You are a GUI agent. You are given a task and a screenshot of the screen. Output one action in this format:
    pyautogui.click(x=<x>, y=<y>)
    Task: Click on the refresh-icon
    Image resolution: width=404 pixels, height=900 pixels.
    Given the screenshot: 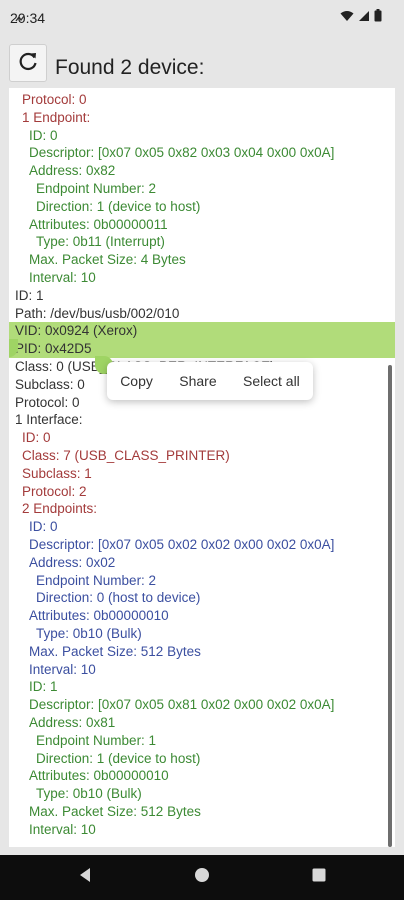 What is the action you would take?
    pyautogui.click(x=28, y=63)
    